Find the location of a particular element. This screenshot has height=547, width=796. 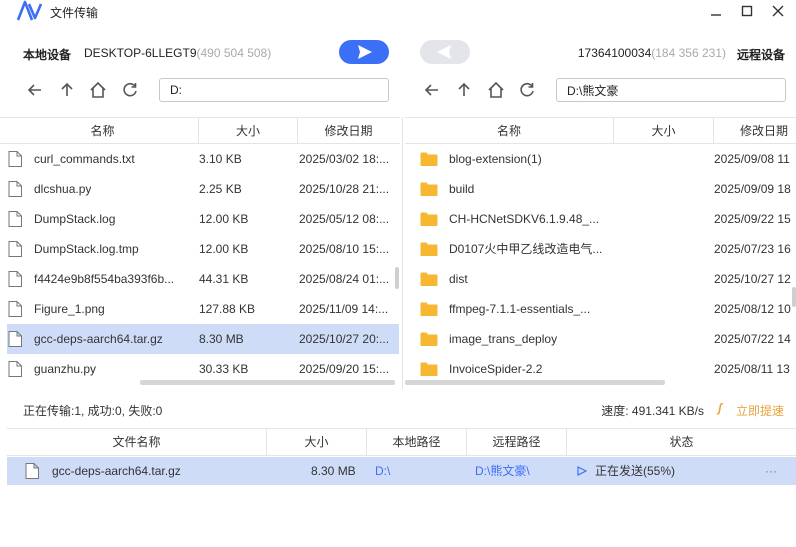

queue-col-size: 大小 is located at coordinates (317, 442).